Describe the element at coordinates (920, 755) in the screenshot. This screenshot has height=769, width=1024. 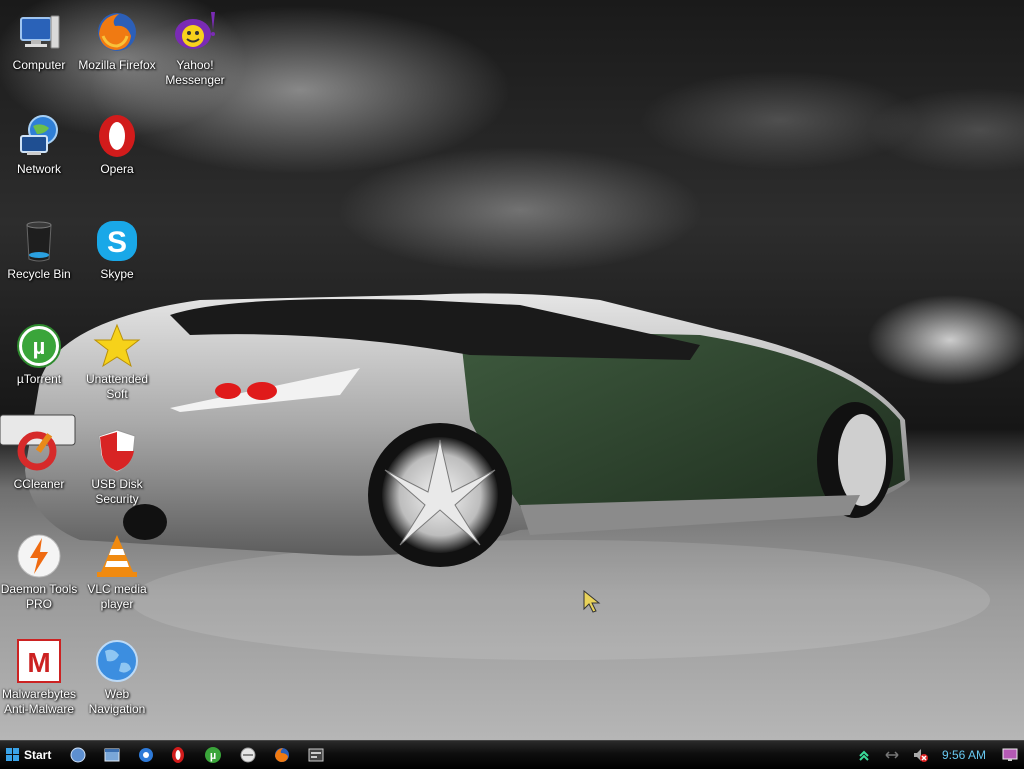
I see `volume-muted-icon` at that location.